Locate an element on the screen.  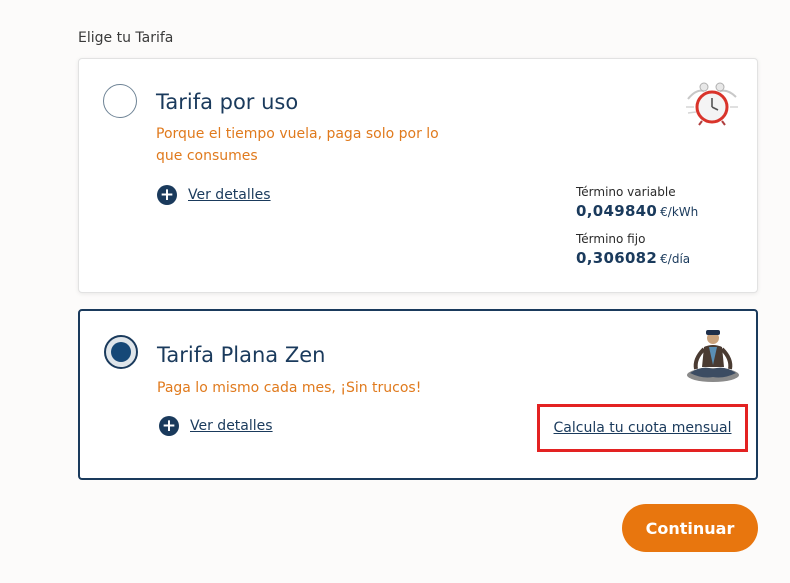
calculate-quota-link: Calcula tu cuota mensual is located at coordinates (642, 428).